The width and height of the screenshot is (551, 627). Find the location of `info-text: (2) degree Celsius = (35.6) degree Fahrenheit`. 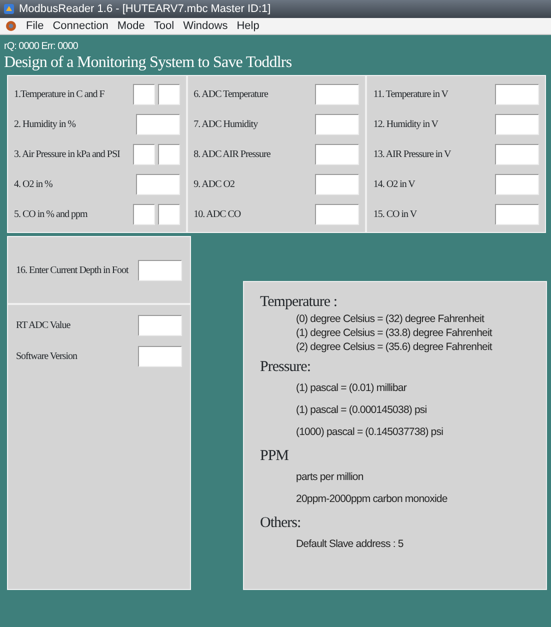

info-text: (2) degree Celsius = (35.6) degree Fahrenheit is located at coordinates (394, 347).